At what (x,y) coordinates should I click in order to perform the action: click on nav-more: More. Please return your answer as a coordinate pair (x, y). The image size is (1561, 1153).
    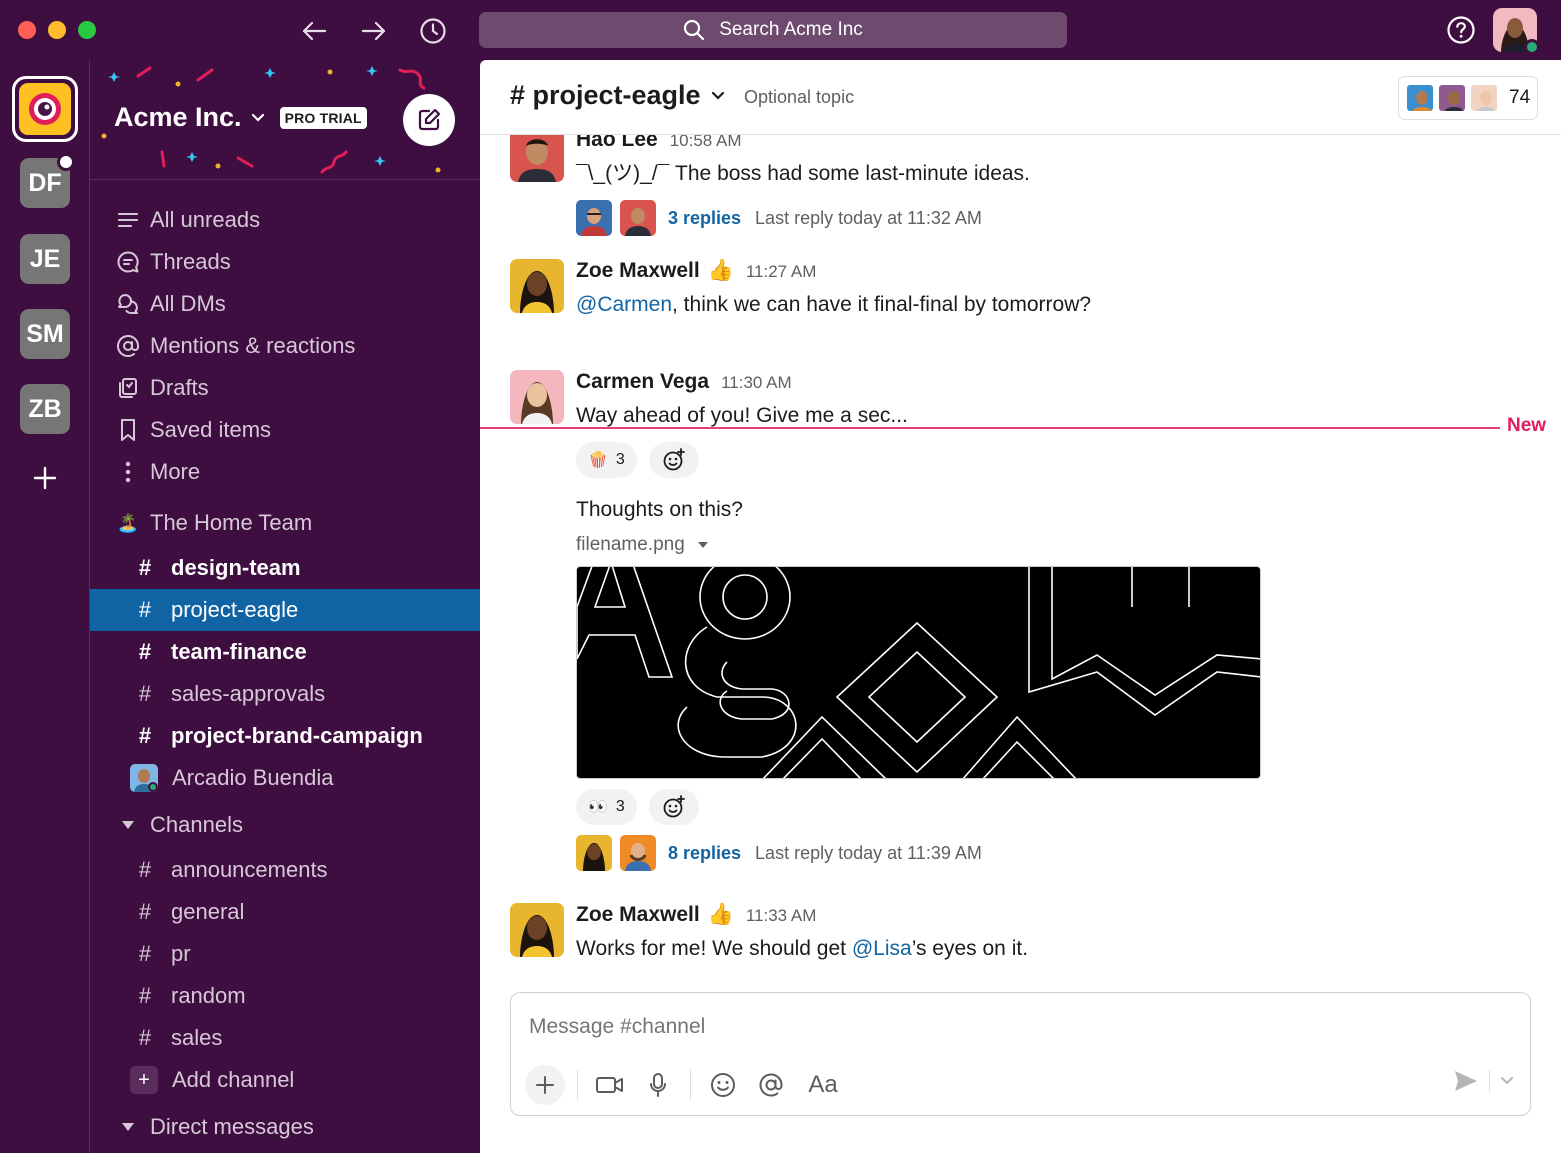
    Looking at the image, I should click on (285, 472).